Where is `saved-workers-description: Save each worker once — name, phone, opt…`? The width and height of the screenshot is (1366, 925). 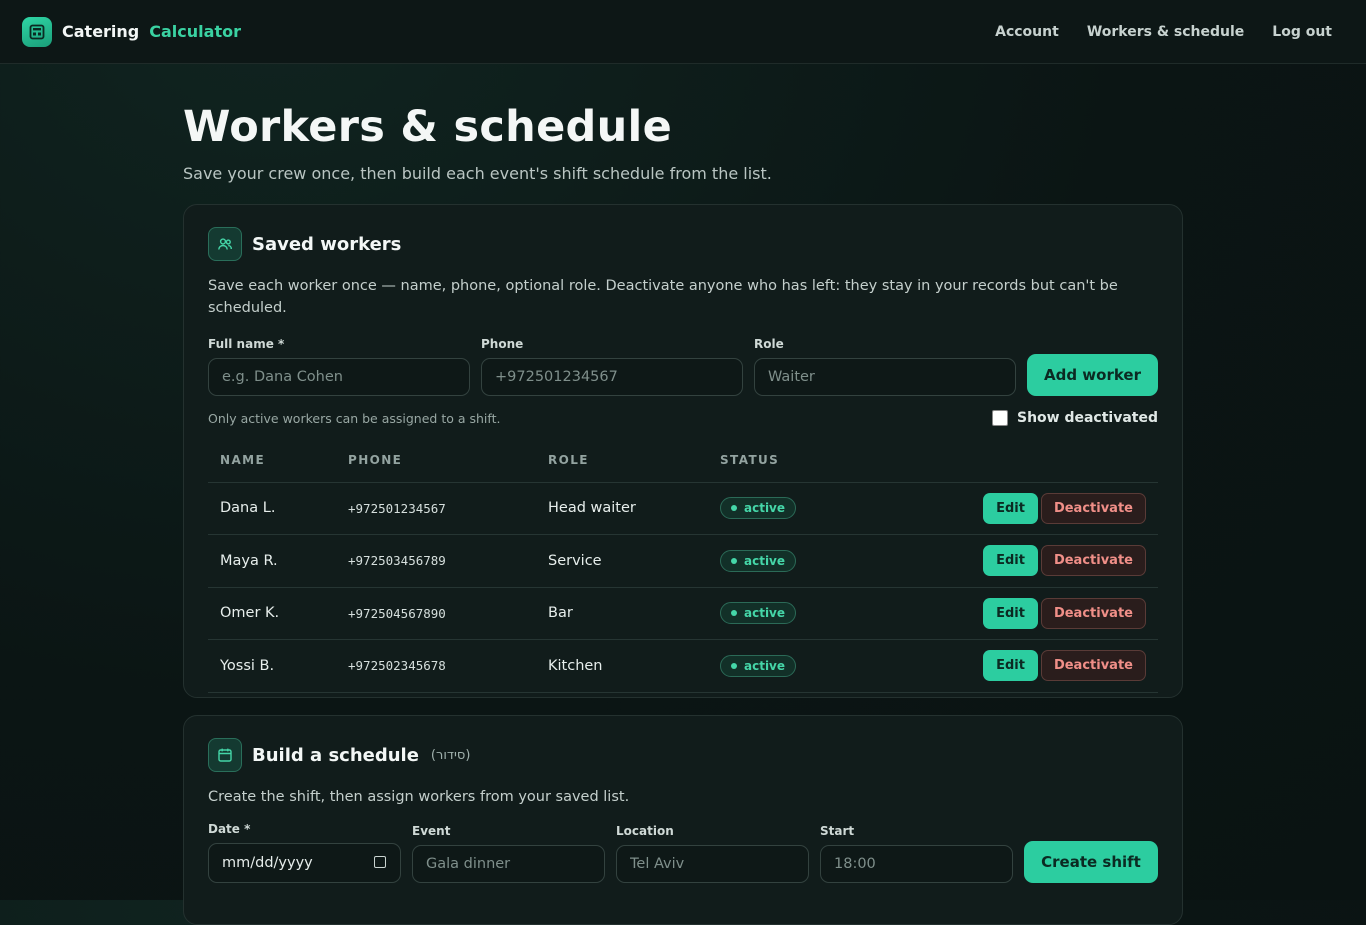 saved-workers-description: Save each worker once — name, phone, opt… is located at coordinates (663, 297).